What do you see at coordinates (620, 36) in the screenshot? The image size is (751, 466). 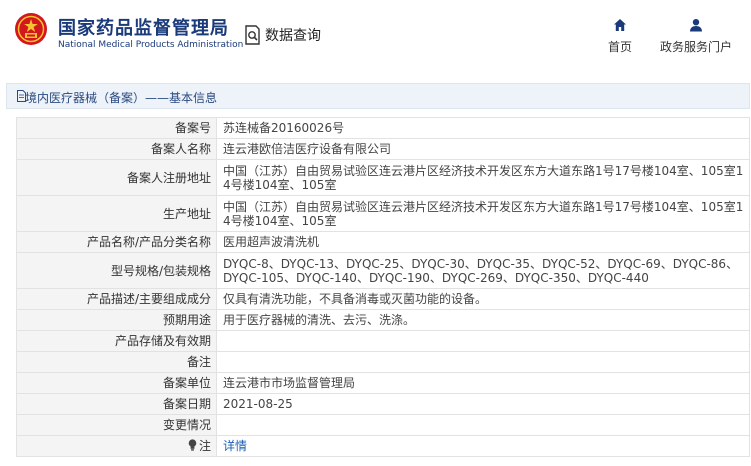 I see `nav-home: 首页` at bounding box center [620, 36].